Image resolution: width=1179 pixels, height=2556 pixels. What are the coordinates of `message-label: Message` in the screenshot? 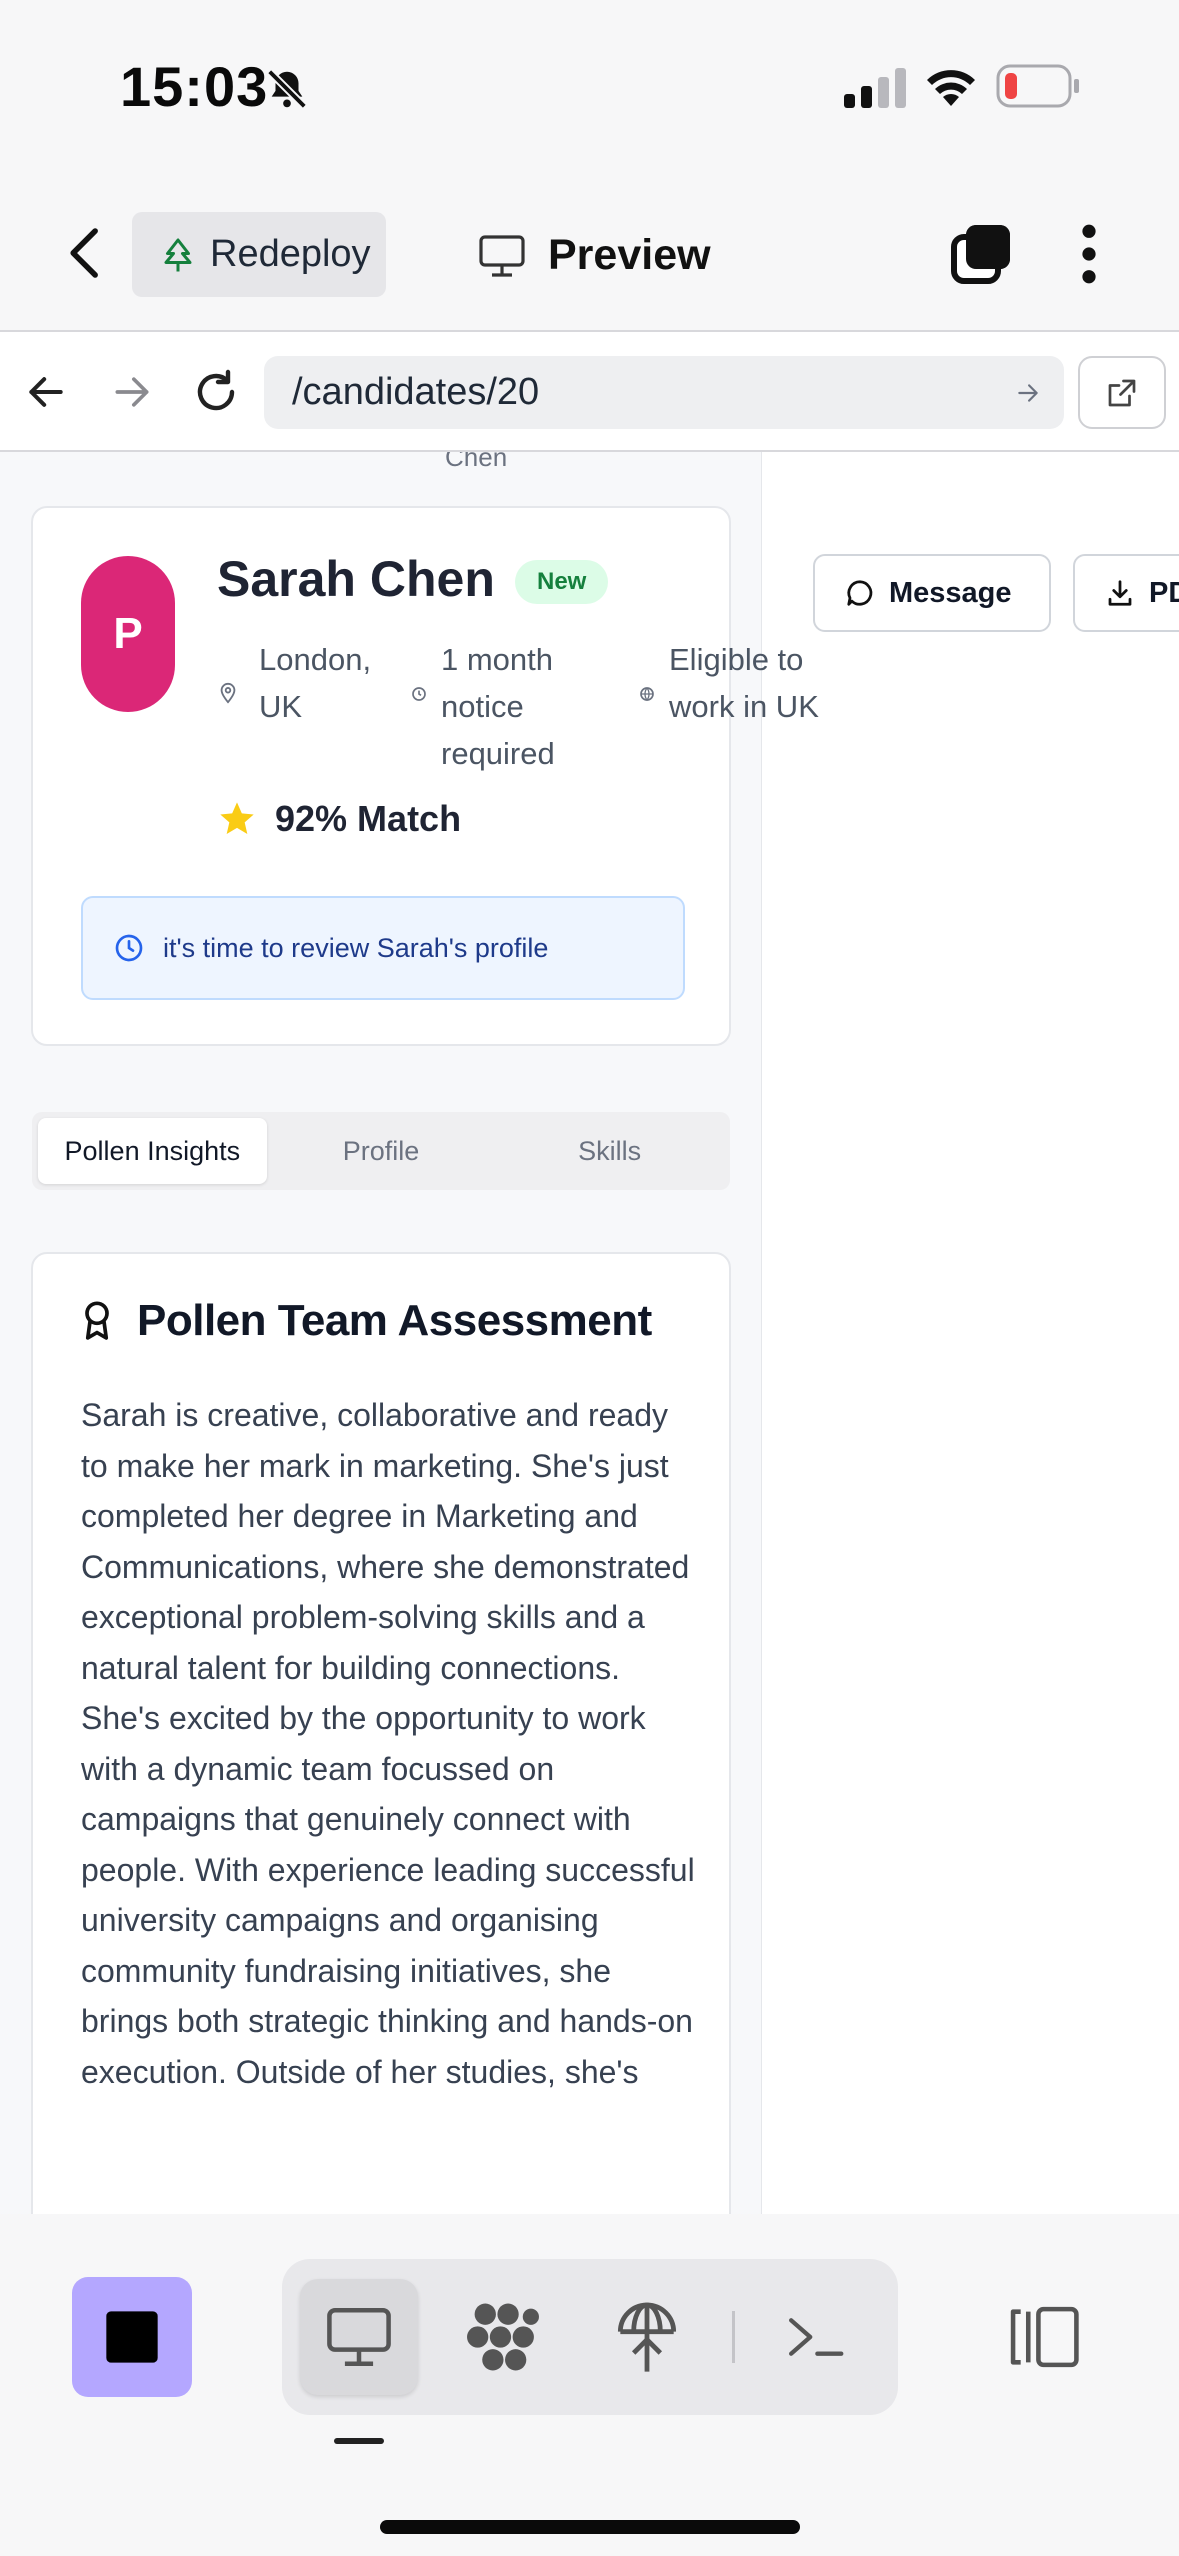 It's located at (950, 592).